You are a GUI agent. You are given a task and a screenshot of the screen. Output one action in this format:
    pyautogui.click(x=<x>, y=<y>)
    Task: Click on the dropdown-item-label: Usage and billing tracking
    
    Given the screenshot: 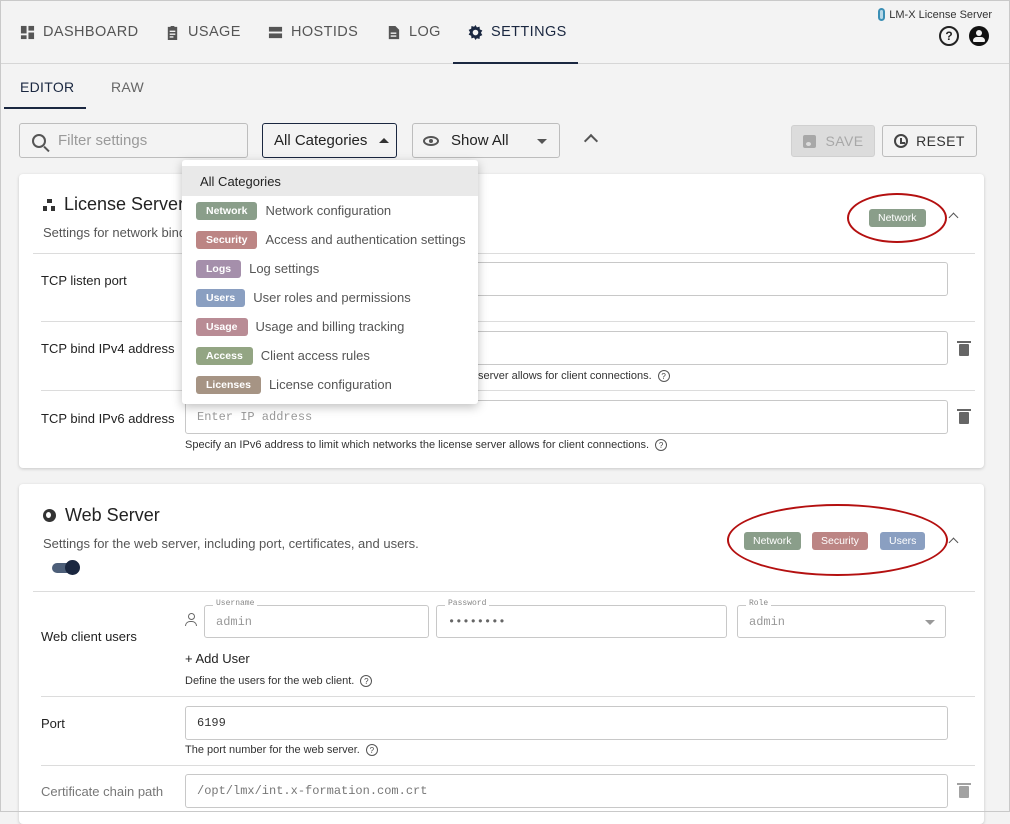 What is the action you would take?
    pyautogui.click(x=330, y=326)
    